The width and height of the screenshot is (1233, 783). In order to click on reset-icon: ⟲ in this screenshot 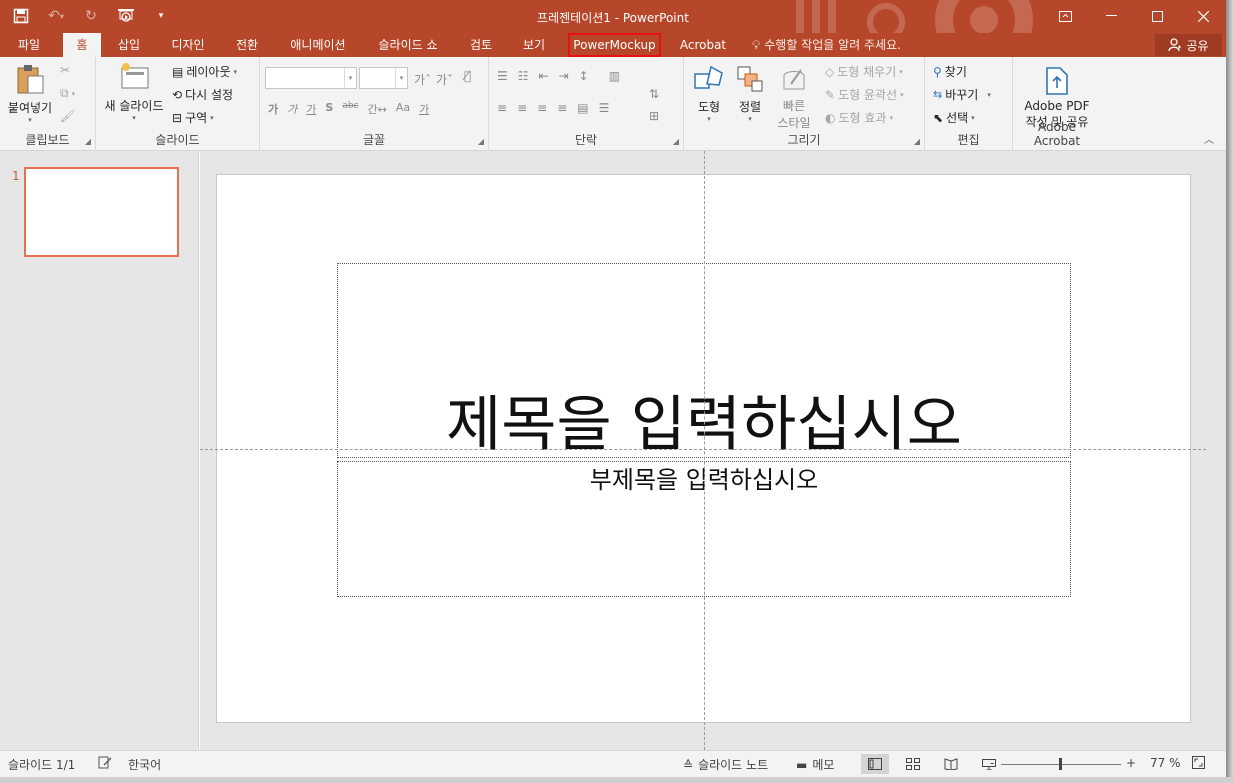, I will do `click(177, 94)`.